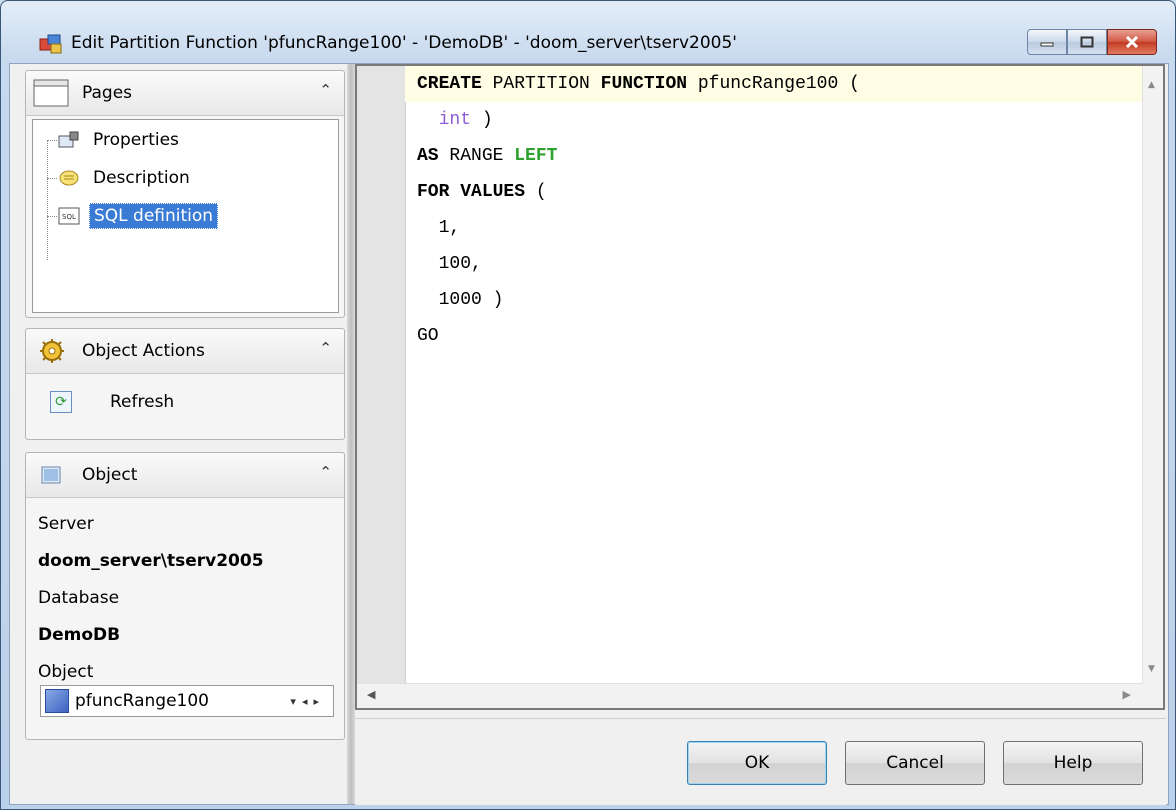 This screenshot has width=1176, height=810. What do you see at coordinates (325, 90) in the screenshot?
I see `collapse-pages-icon: ⌃` at bounding box center [325, 90].